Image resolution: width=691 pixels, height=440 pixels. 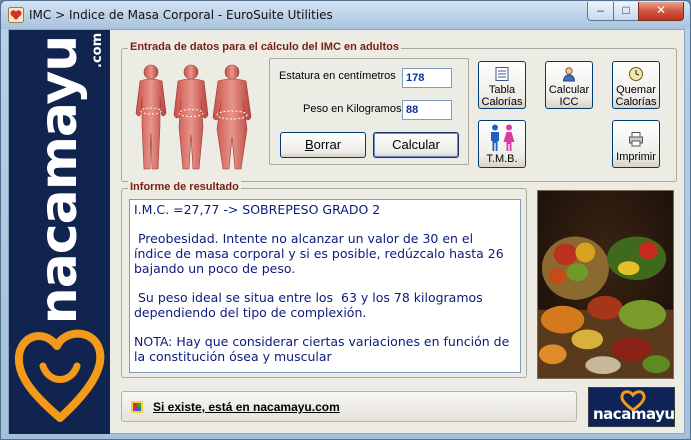 What do you see at coordinates (636, 90) in the screenshot?
I see `burn-calories-label-1: Quemar` at bounding box center [636, 90].